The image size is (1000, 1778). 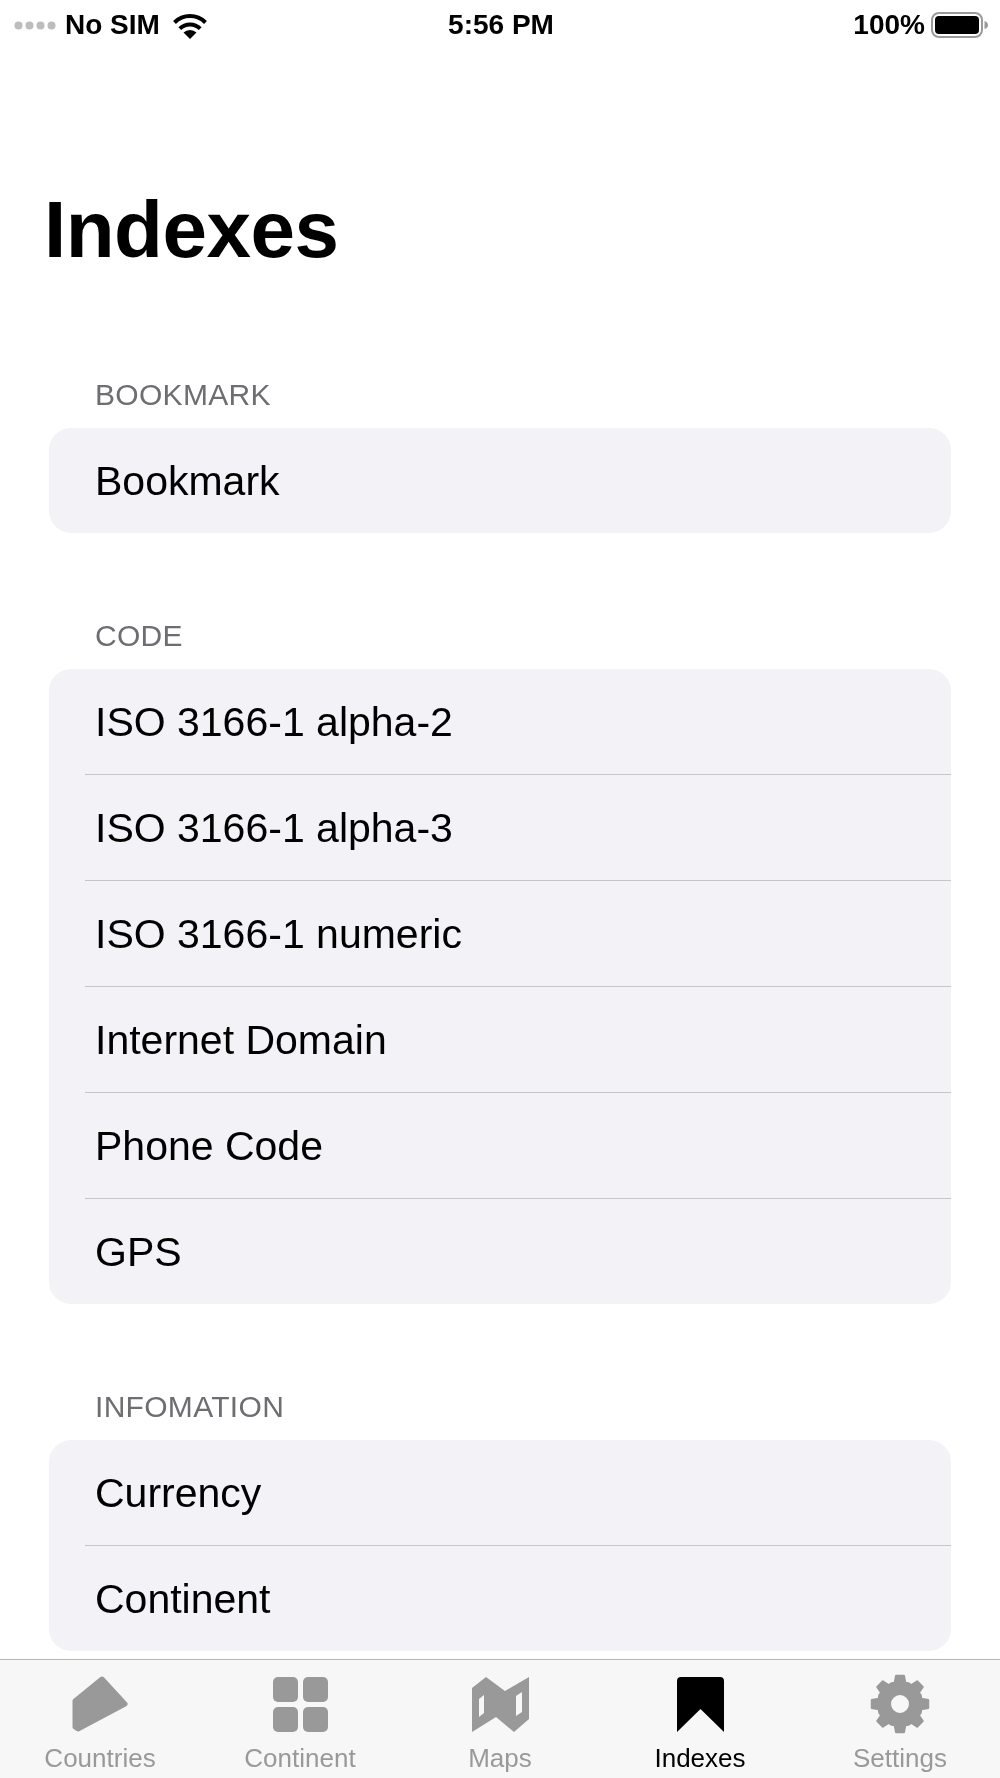 What do you see at coordinates (189, 25) in the screenshot?
I see `wifi-icon` at bounding box center [189, 25].